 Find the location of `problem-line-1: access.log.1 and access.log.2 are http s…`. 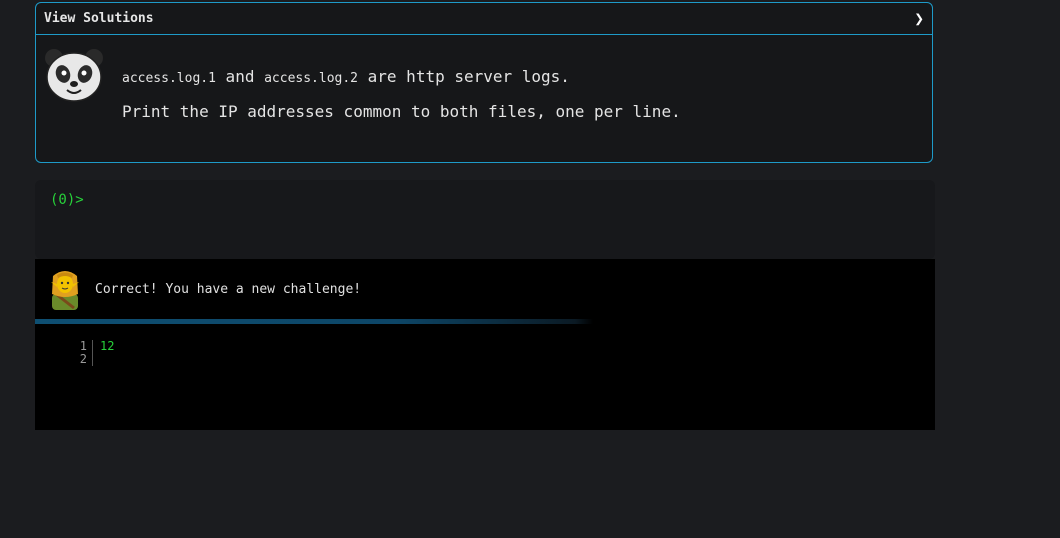

problem-line-1: access.log.1 and access.log.2 are http s… is located at coordinates (401, 76).